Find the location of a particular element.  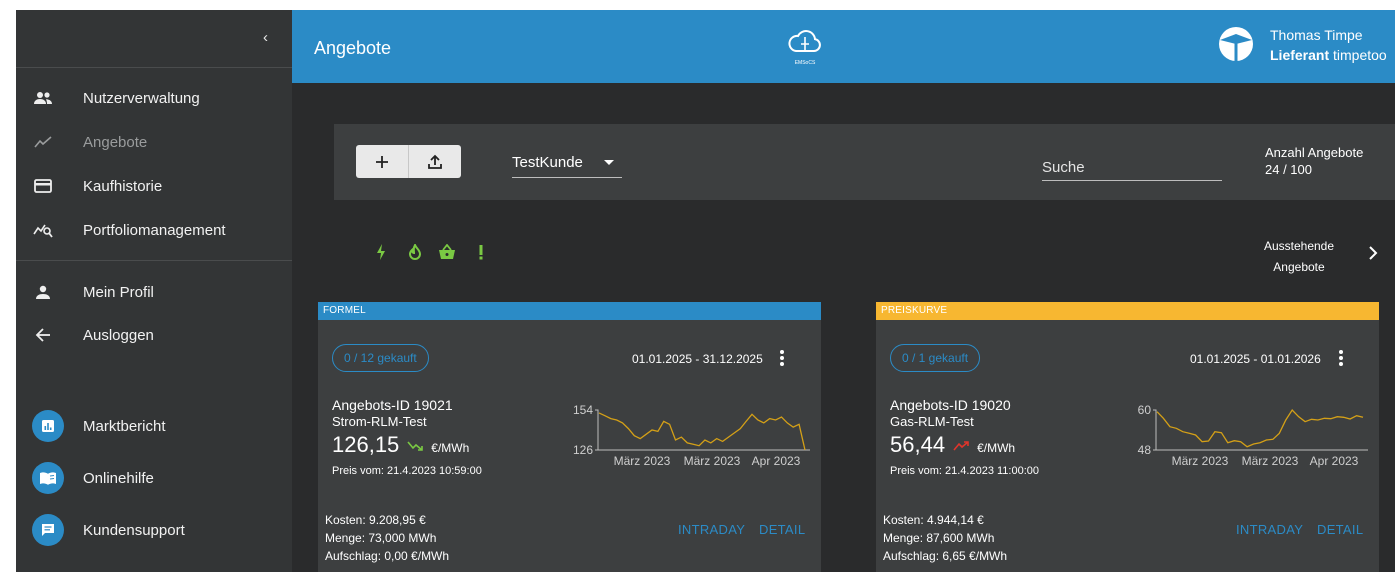

plus-icon is located at coordinates (382, 161).